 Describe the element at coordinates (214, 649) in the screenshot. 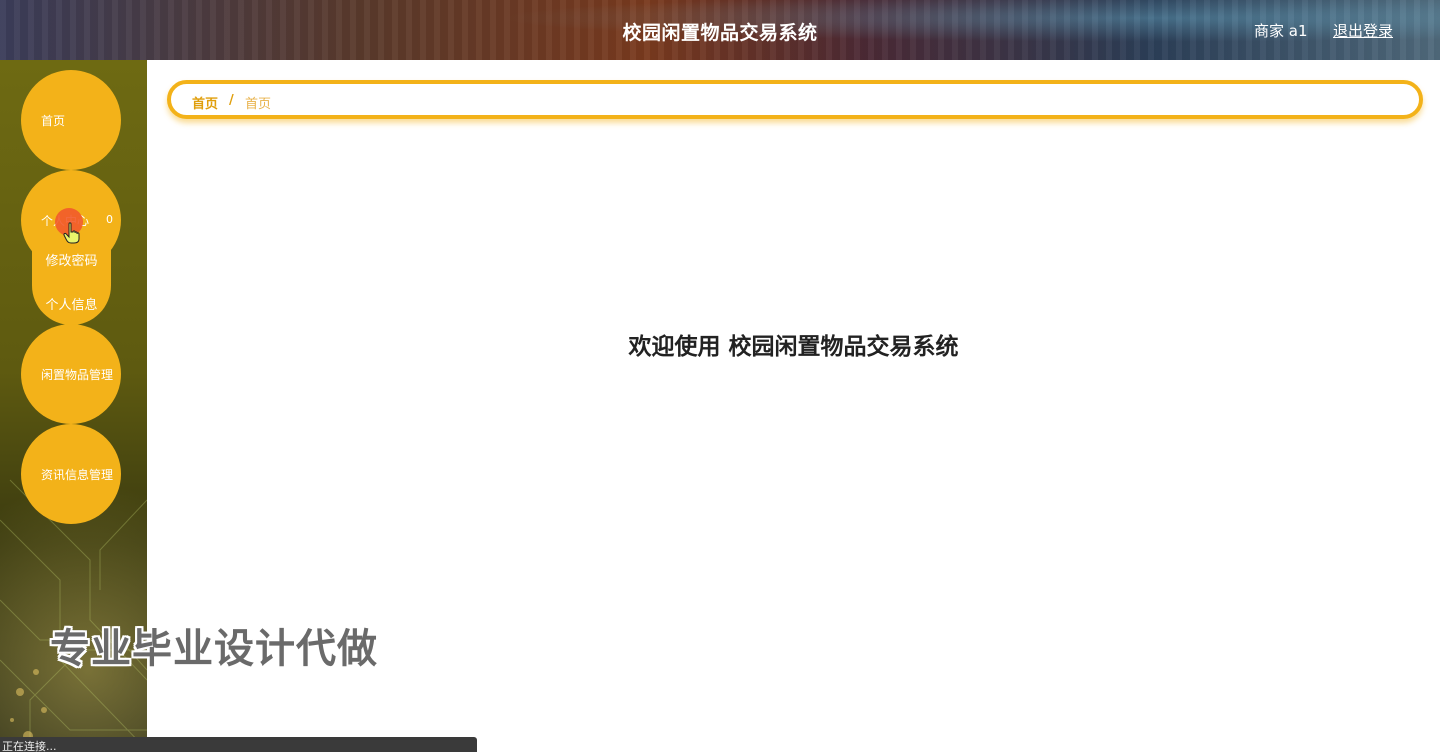

I see `watermark-overlay: 专业毕业设计代做` at that location.